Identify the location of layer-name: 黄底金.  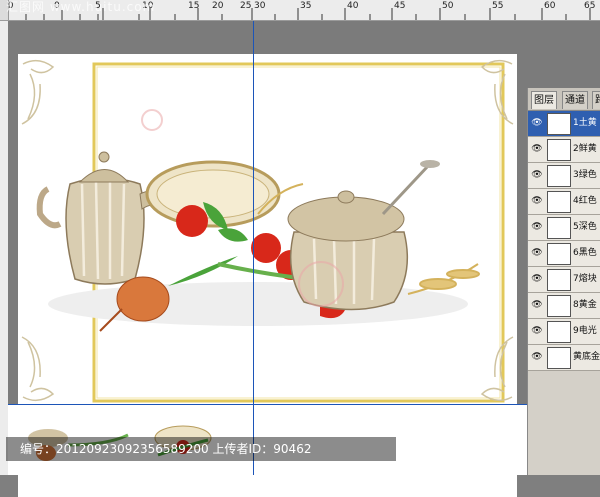
(586, 357).